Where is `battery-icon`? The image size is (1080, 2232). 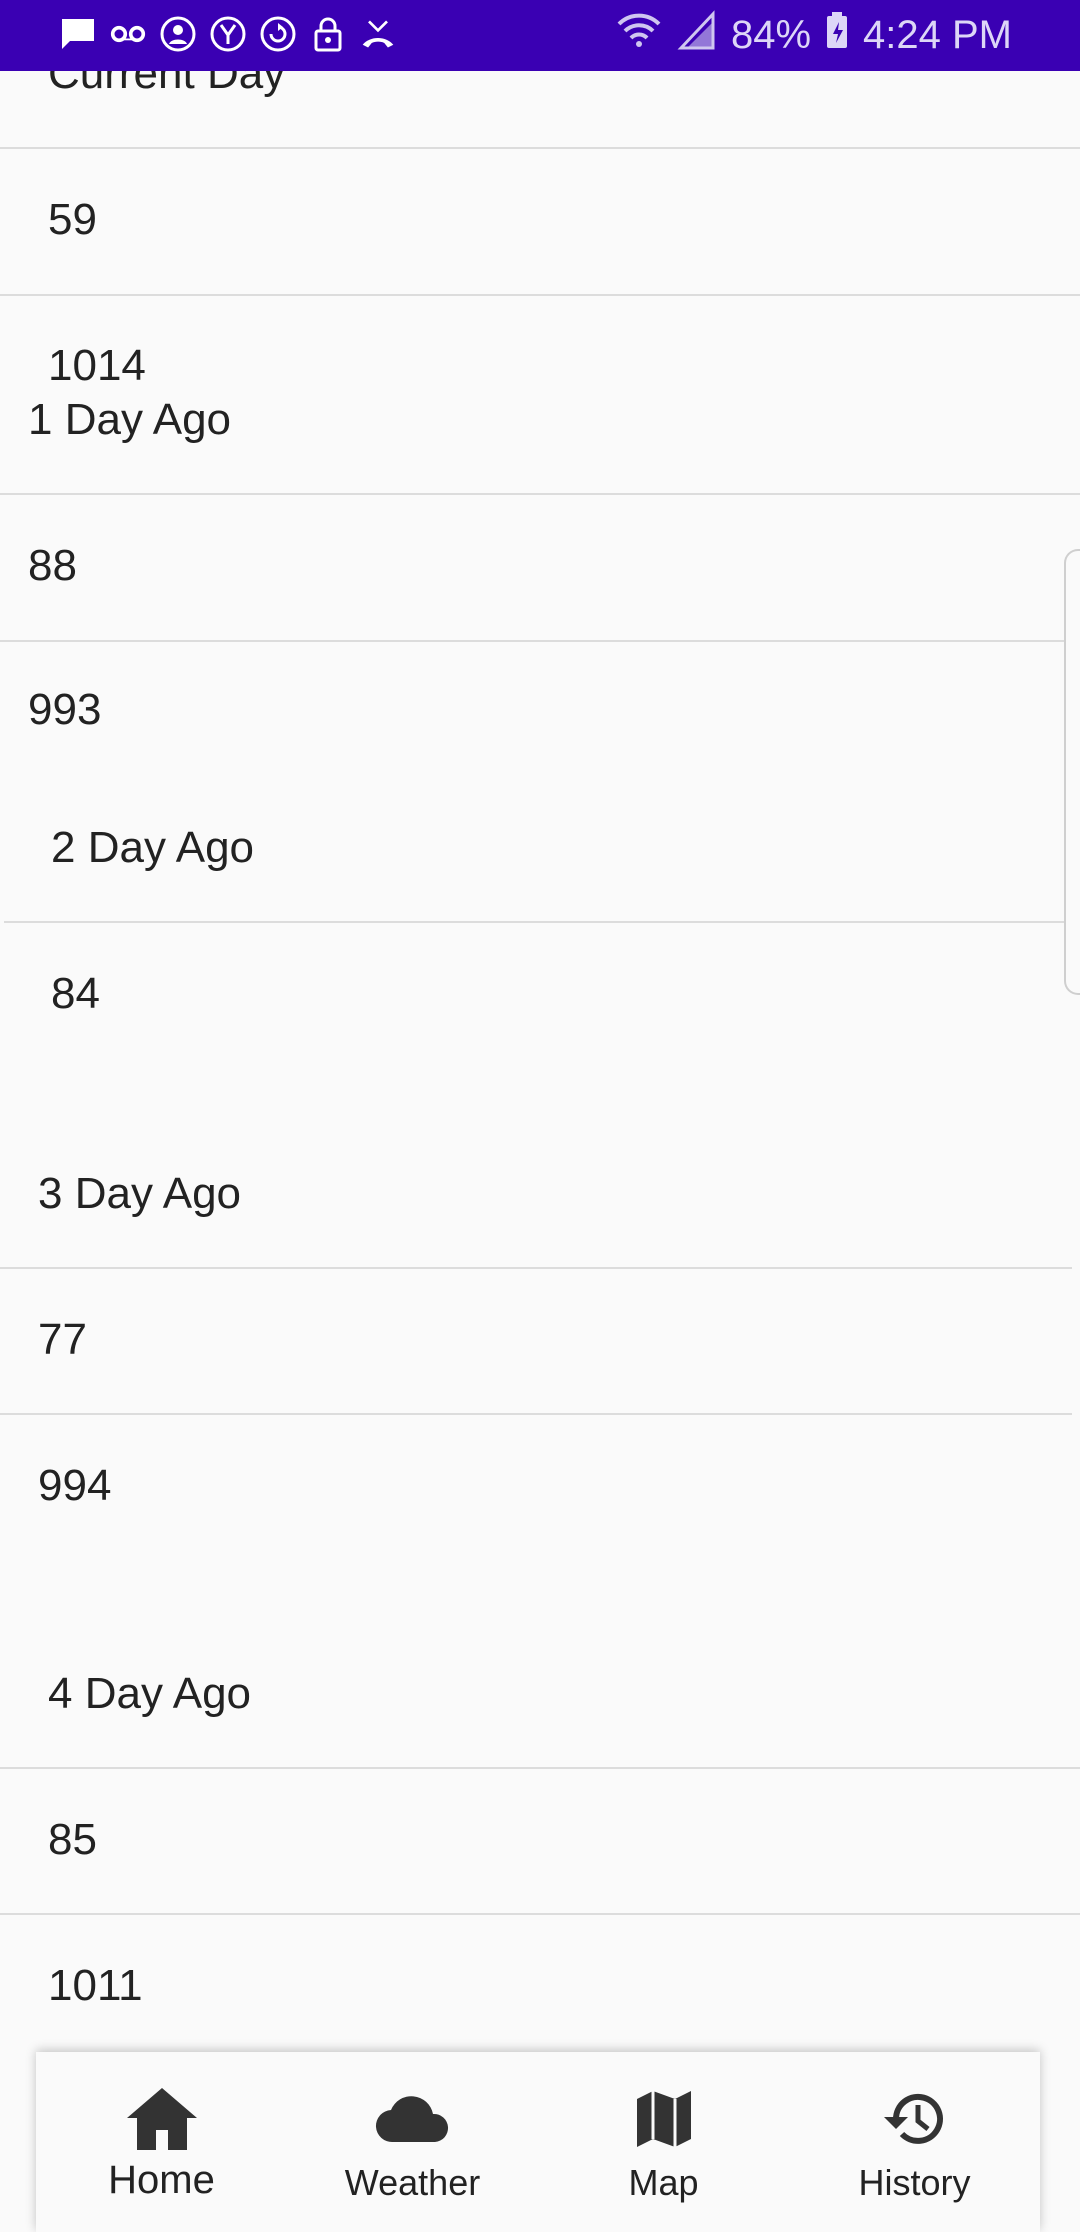
battery-icon is located at coordinates (837, 35).